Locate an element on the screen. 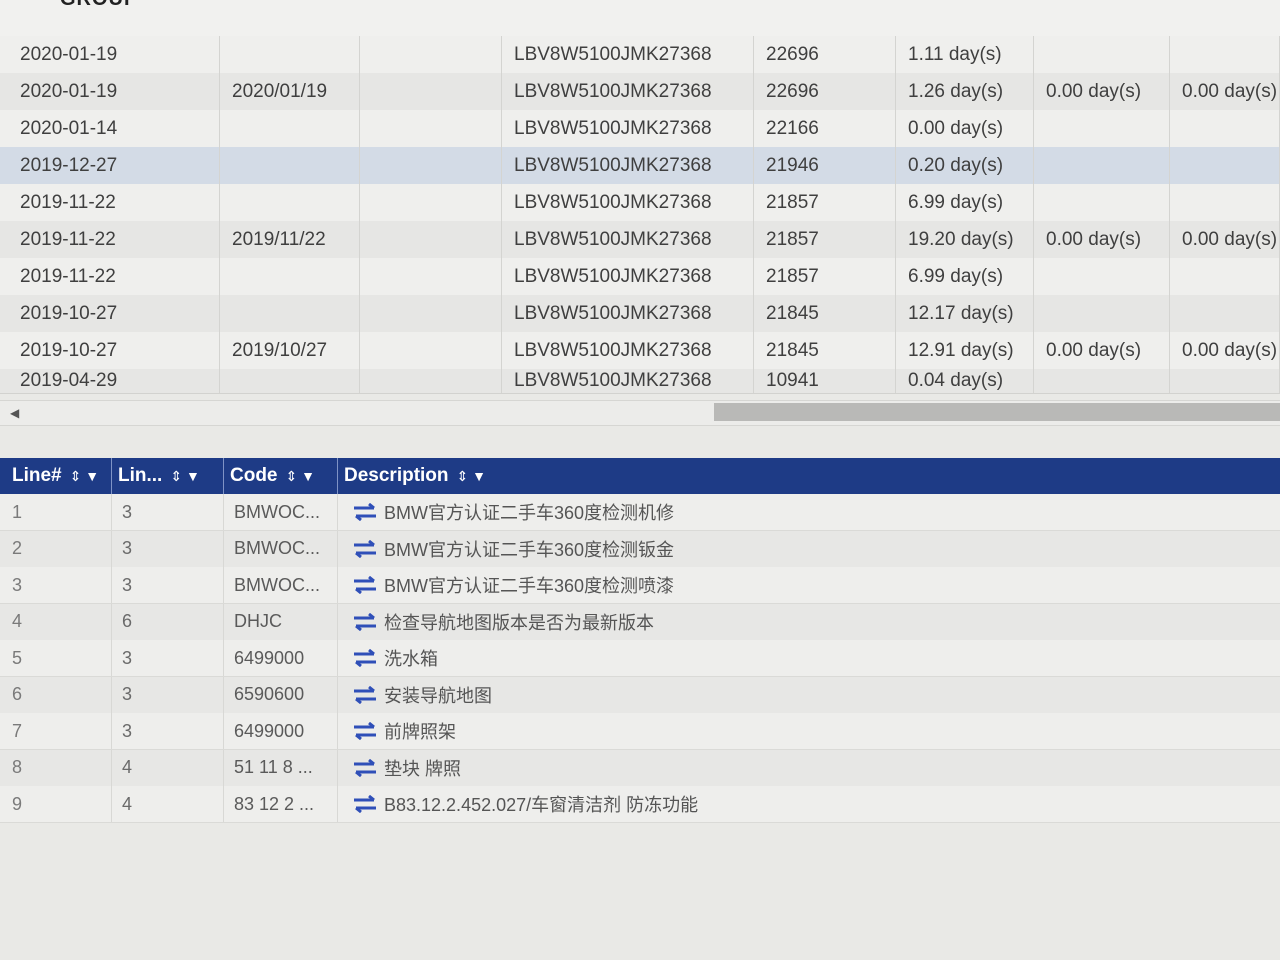 This screenshot has height=960, width=1280. cell-description: B83.12.2.452.027/车窗清洁剂 防冻功能 is located at coordinates (809, 804).